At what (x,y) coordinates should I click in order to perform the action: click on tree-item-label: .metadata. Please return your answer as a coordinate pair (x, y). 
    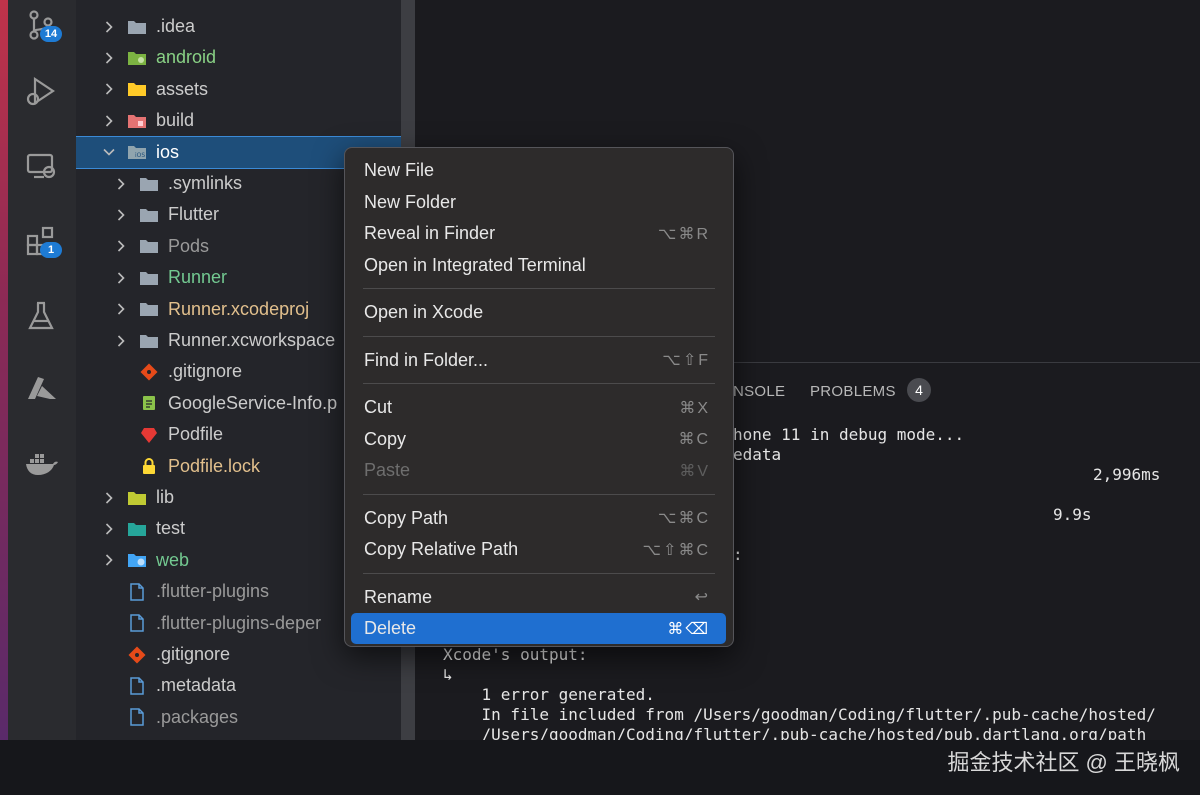
    Looking at the image, I should click on (196, 685).